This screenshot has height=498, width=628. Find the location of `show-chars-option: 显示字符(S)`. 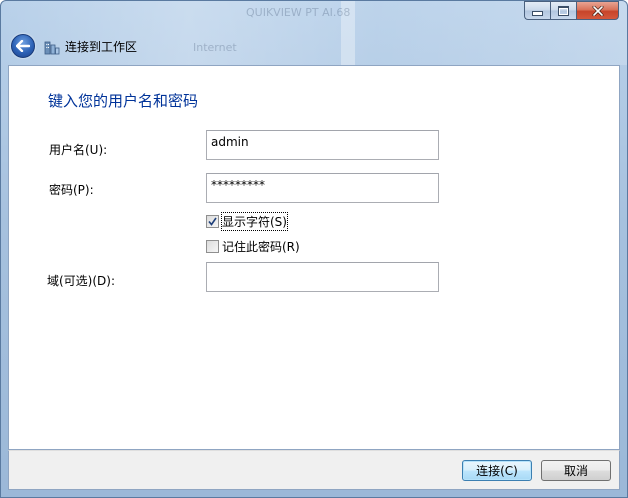

show-chars-option: 显示字符(S) is located at coordinates (247, 221).